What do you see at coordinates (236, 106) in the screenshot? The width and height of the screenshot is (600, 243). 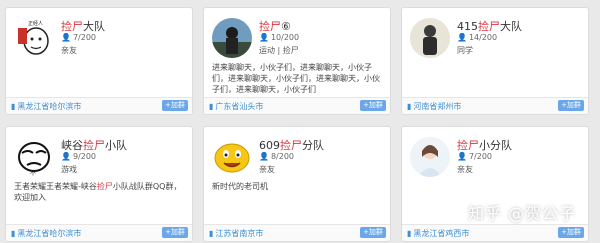 I see `group-location: ▮ 广东省汕头市` at bounding box center [236, 106].